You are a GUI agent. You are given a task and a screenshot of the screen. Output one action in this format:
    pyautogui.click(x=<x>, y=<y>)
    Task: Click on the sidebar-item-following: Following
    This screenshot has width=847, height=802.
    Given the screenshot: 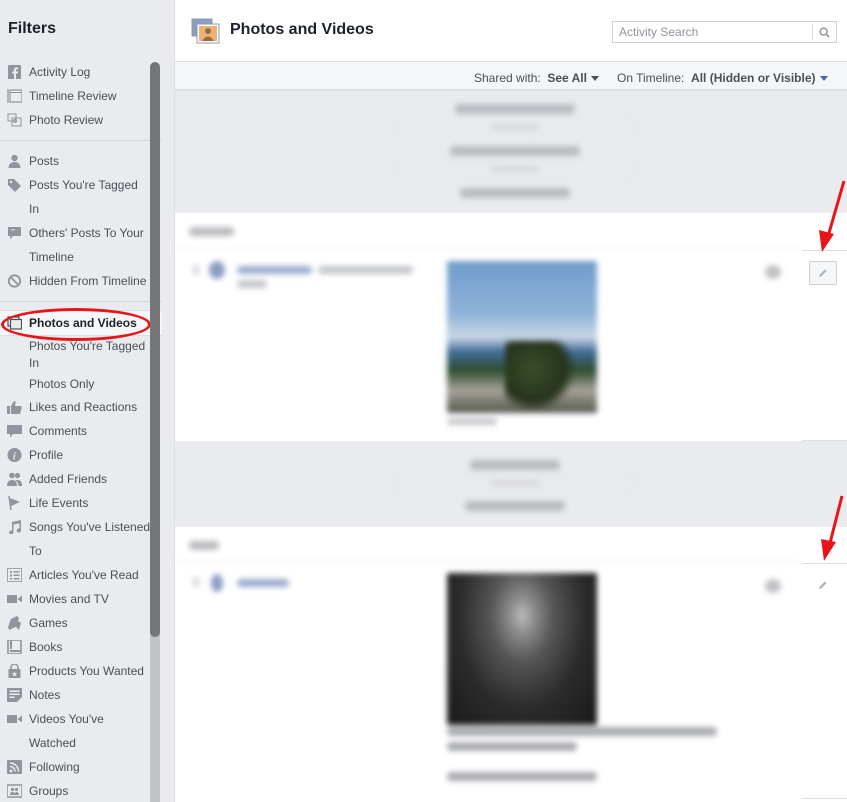 What is the action you would take?
    pyautogui.click(x=75, y=767)
    